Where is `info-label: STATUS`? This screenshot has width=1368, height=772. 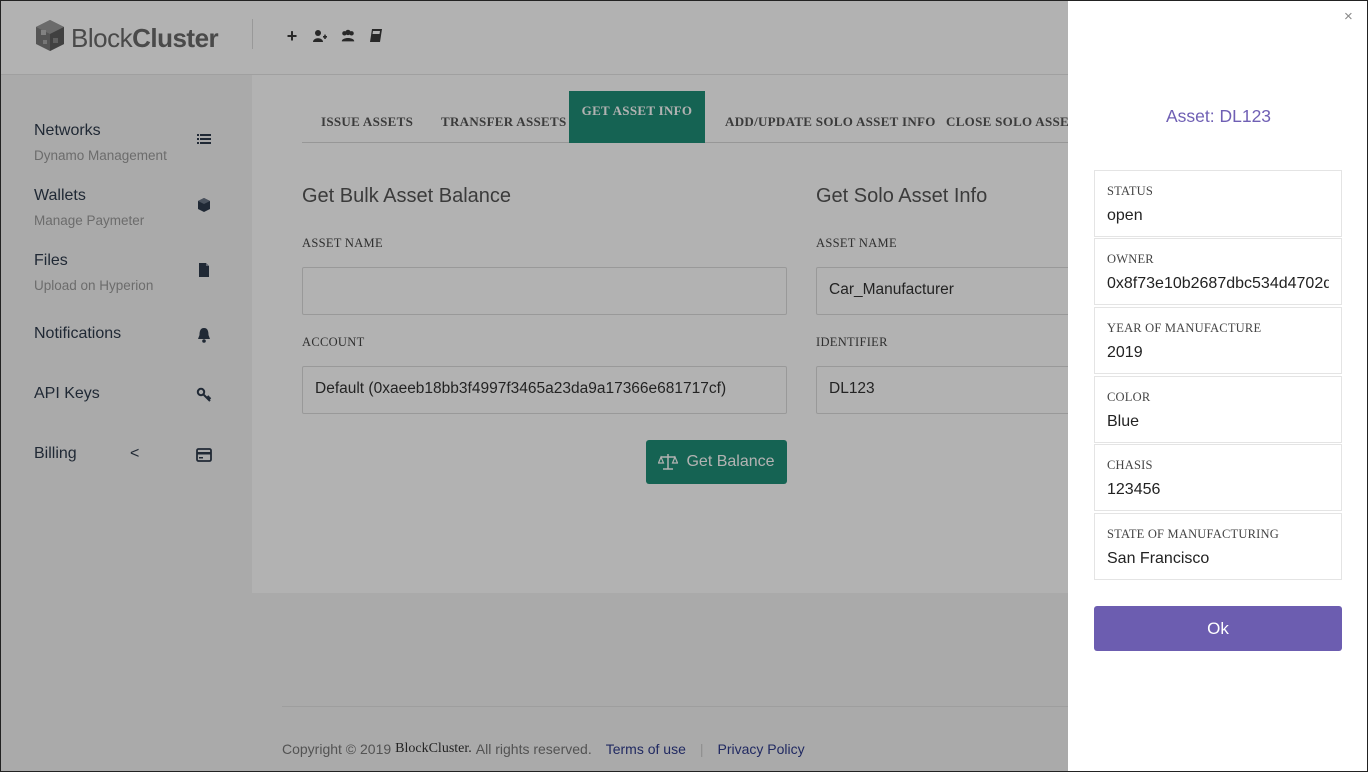 info-label: STATUS is located at coordinates (1130, 191).